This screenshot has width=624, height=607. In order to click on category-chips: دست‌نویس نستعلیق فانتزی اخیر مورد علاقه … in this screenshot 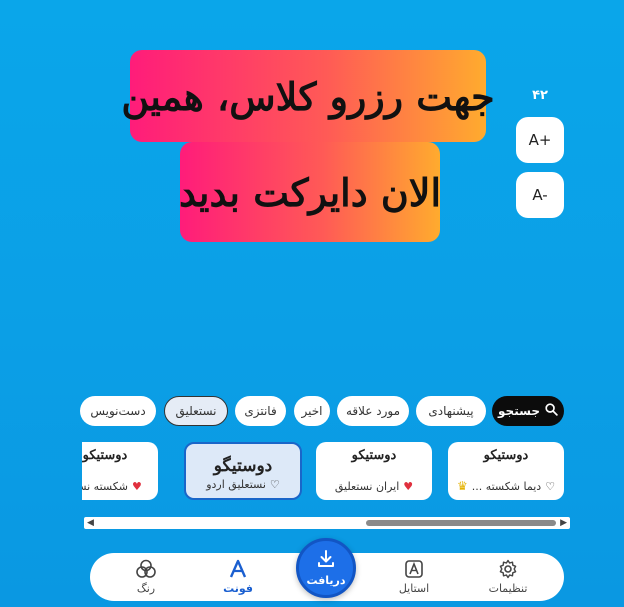, I will do `click(323, 411)`.